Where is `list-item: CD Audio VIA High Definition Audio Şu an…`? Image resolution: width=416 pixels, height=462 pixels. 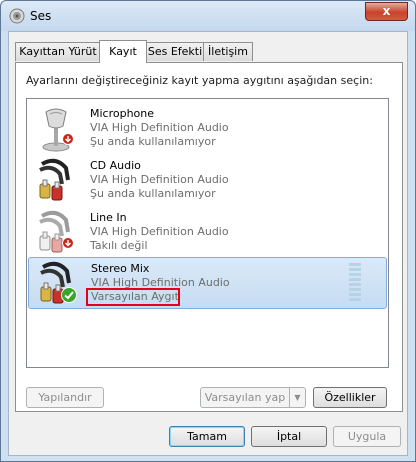 list-item: CD Audio VIA High Definition Audio Şu an… is located at coordinates (207, 181).